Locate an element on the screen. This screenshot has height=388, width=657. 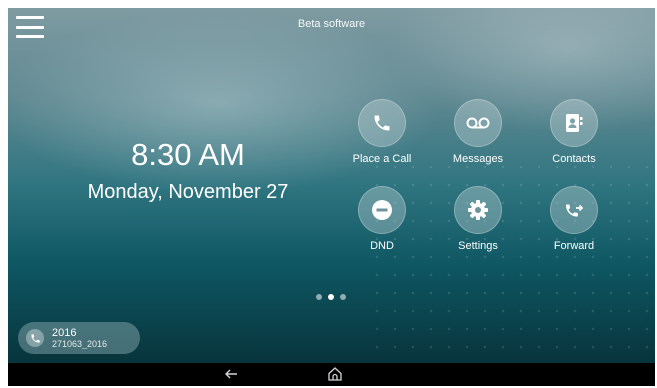
line-key-2016: 2016 271063_2016 is located at coordinates (79, 338).